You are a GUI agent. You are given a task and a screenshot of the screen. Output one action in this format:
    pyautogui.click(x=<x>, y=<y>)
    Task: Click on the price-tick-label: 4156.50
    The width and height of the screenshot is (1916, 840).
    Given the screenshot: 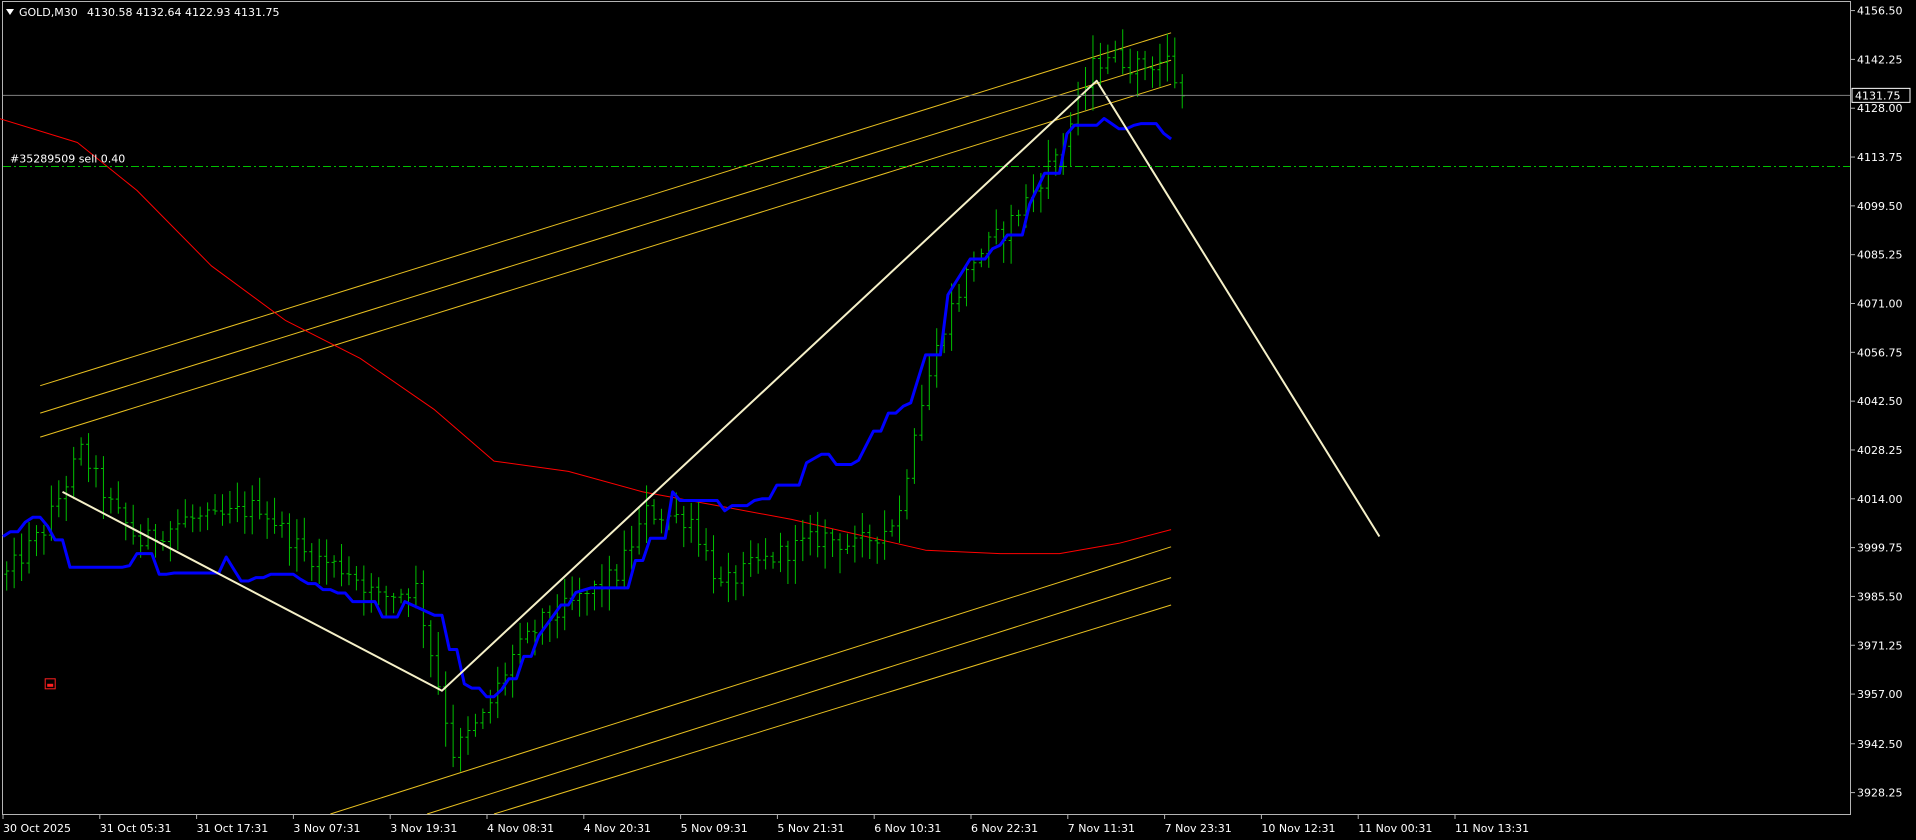 What is the action you would take?
    pyautogui.click(x=1880, y=11)
    